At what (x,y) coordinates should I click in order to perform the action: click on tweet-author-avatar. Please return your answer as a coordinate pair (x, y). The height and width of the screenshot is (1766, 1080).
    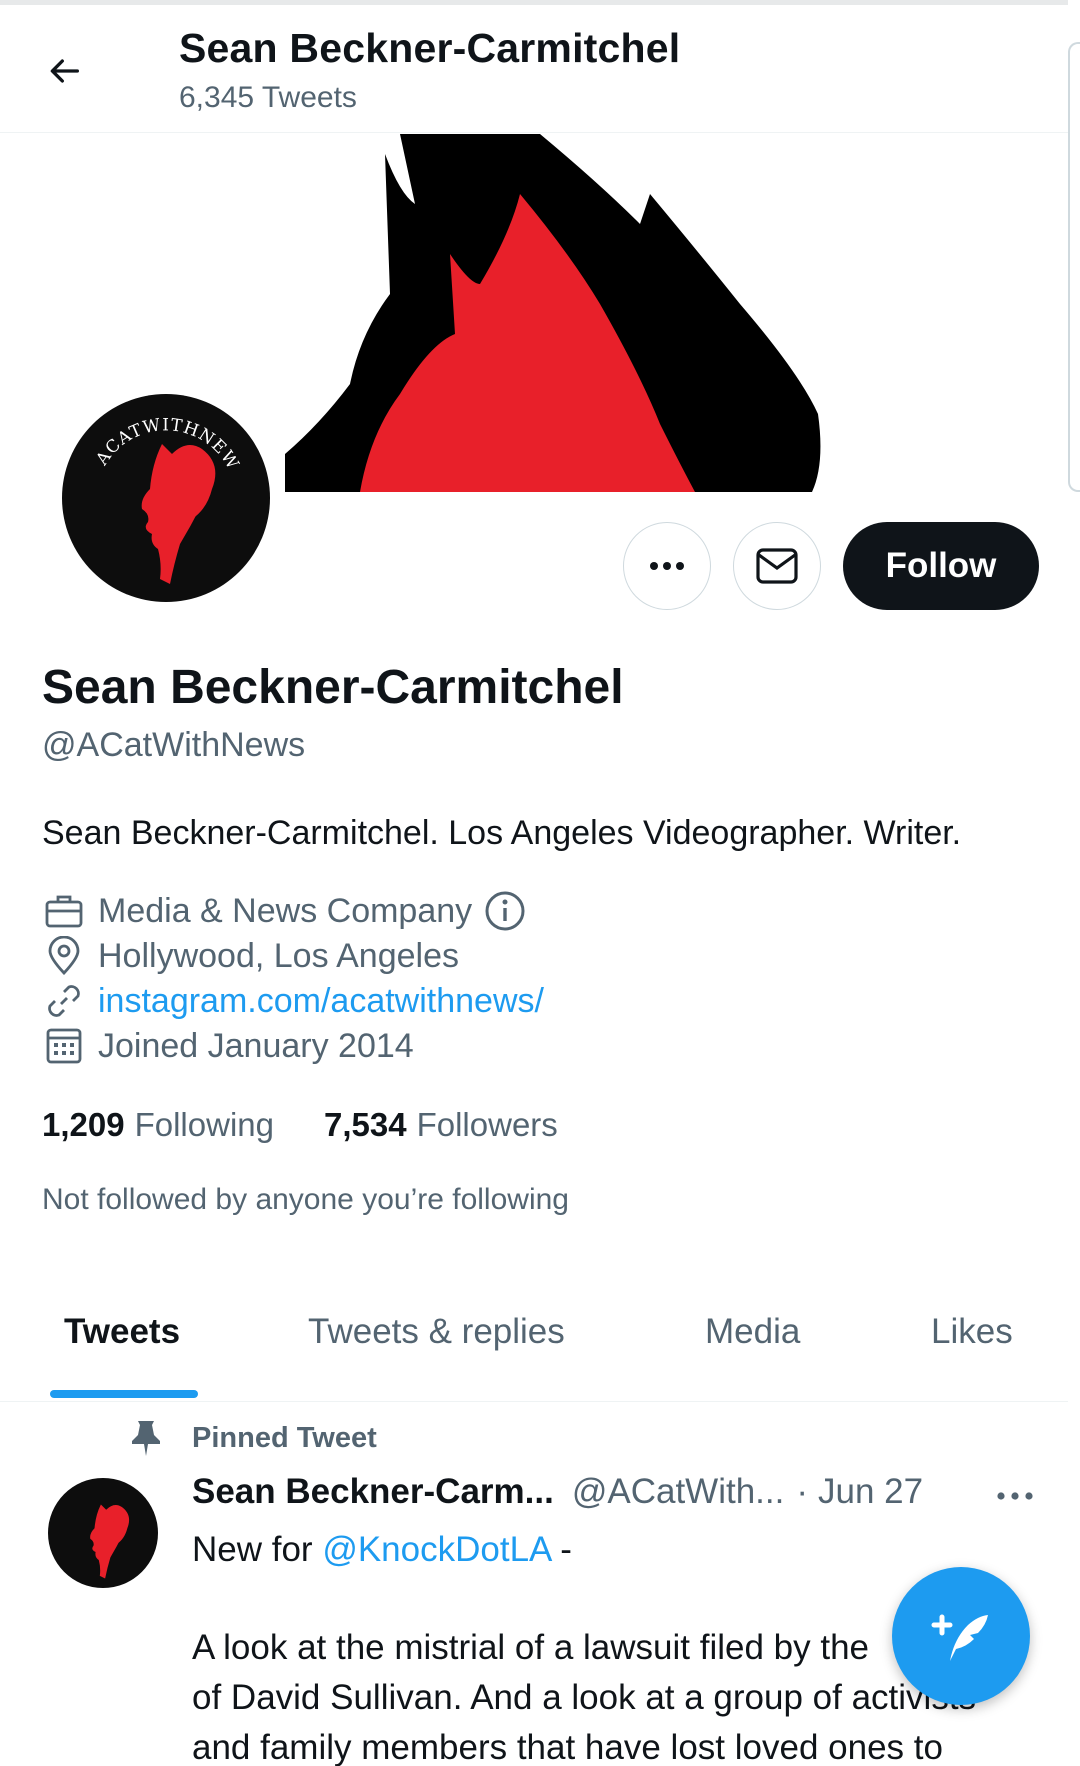
    Looking at the image, I should click on (103, 1533).